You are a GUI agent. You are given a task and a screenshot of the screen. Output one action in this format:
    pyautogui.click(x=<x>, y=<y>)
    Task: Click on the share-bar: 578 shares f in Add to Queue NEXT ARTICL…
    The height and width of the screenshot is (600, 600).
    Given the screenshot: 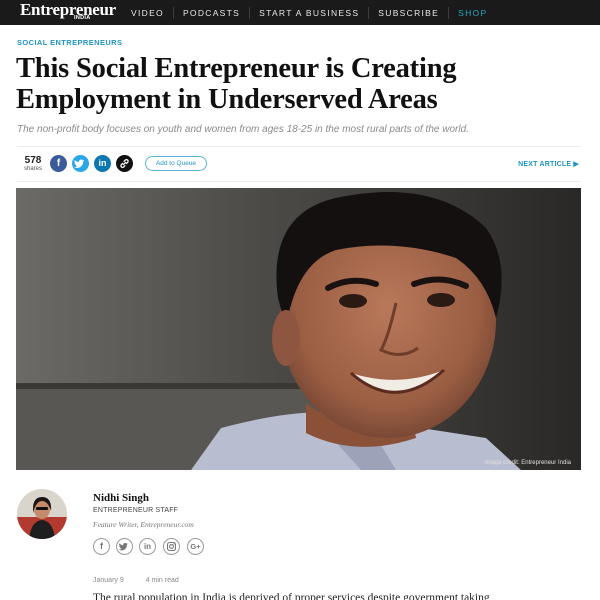 What is the action you would take?
    pyautogui.click(x=299, y=164)
    